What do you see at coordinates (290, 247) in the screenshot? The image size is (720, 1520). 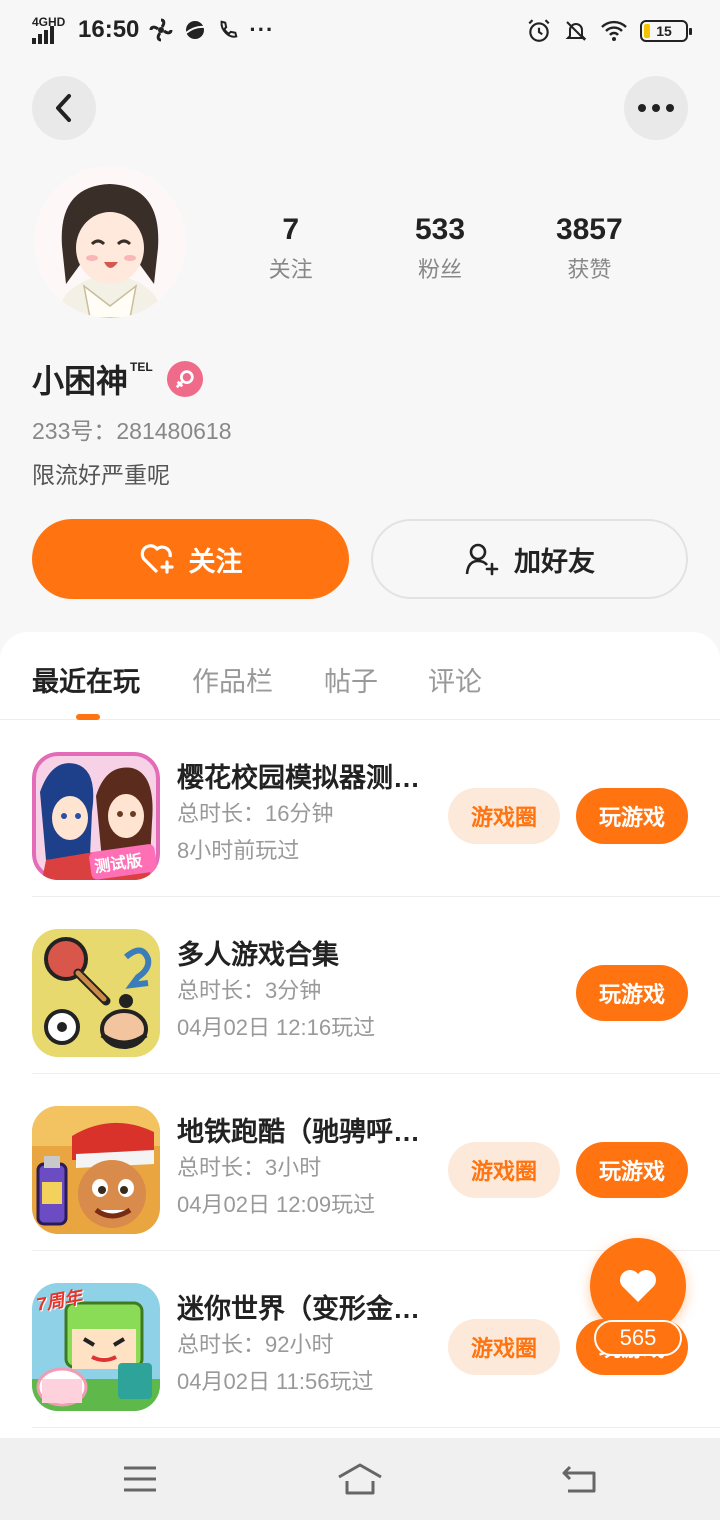 I see `stat-following: 7 关注` at bounding box center [290, 247].